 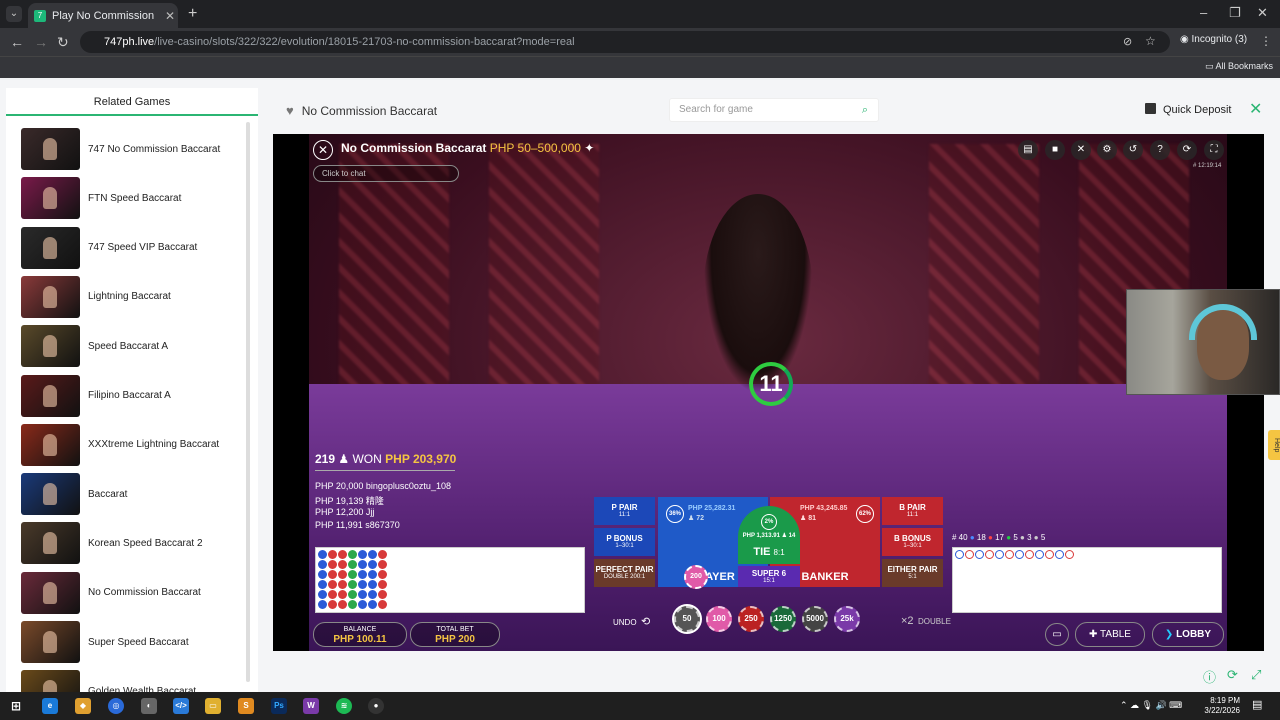 What do you see at coordinates (769, 552) in the screenshot?
I see `tie-label: TIE 8:1` at bounding box center [769, 552].